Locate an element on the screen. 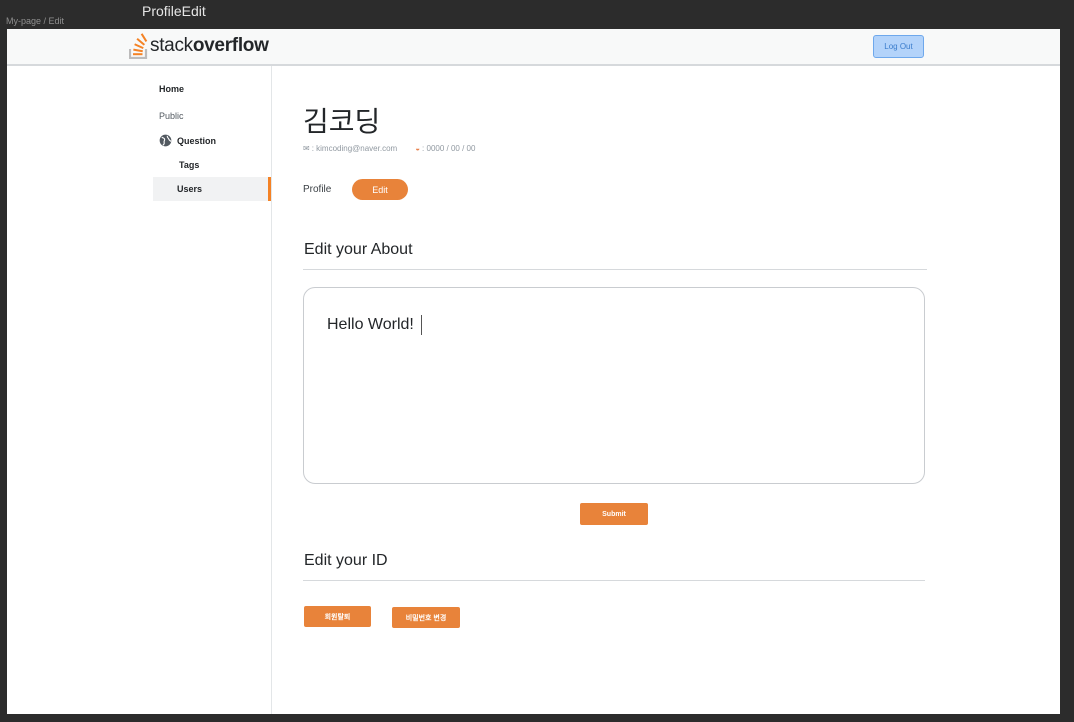 This screenshot has height=722, width=1074. stackoverflow-logo: stackoverflow is located at coordinates (199, 46).